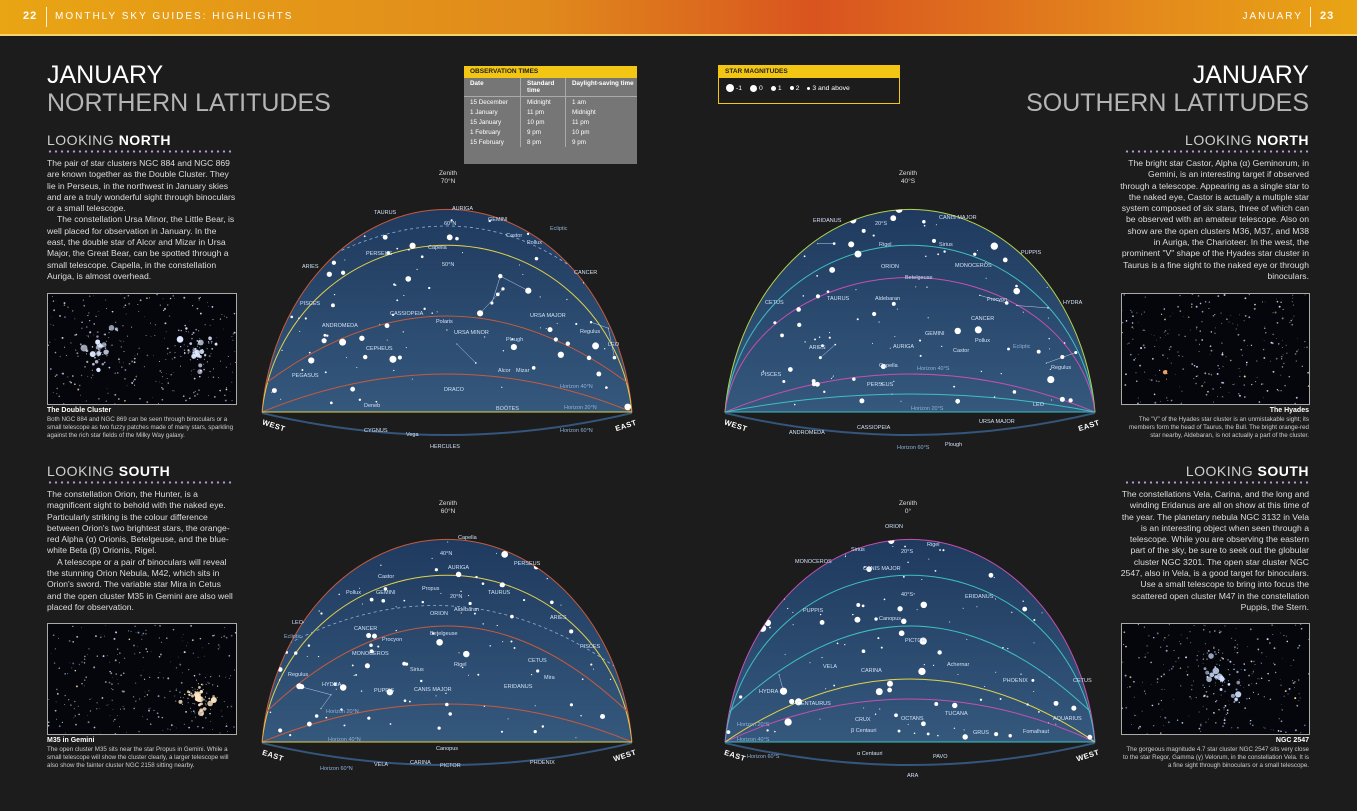  I want to click on ngc2547-photo, so click(1215, 679).